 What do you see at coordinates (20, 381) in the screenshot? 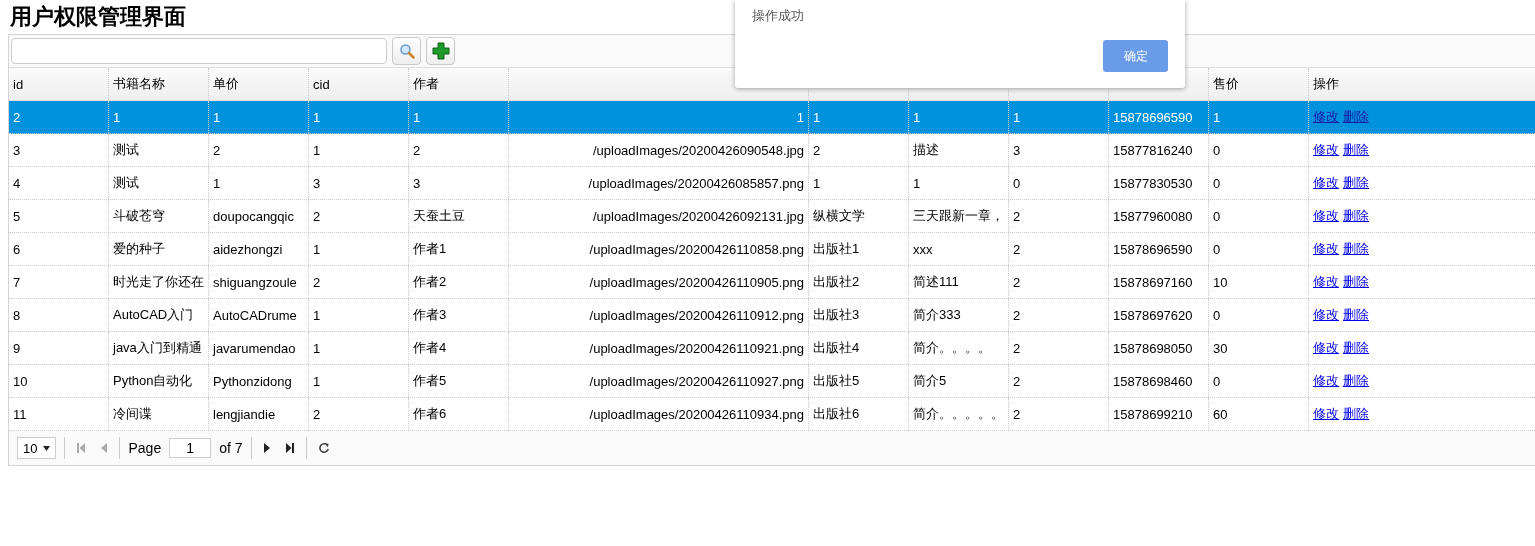
I see `table-cell: 10` at bounding box center [20, 381].